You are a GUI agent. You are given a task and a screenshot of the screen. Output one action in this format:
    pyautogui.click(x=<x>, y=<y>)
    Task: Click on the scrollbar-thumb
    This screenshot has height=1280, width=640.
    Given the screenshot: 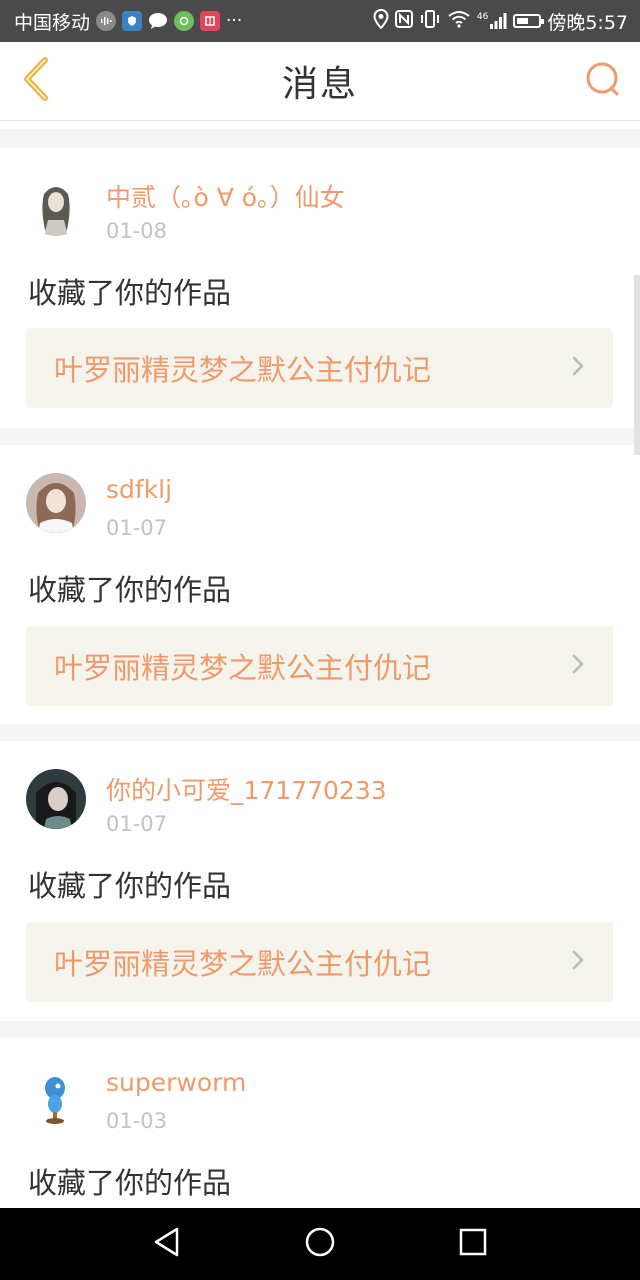 What is the action you would take?
    pyautogui.click(x=637, y=365)
    